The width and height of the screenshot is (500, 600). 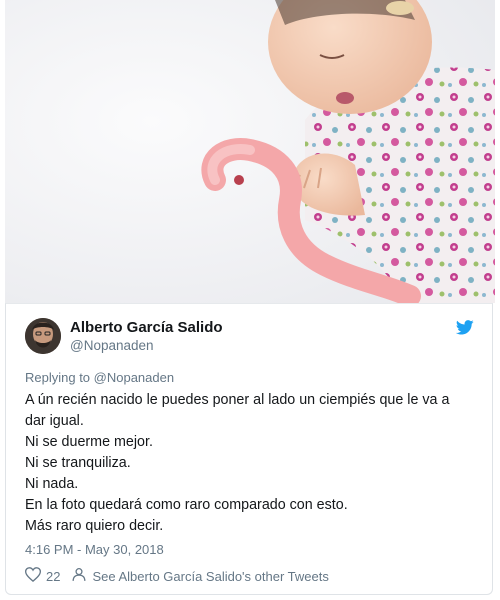 I want to click on tweet-line: dar igual., so click(x=54, y=421).